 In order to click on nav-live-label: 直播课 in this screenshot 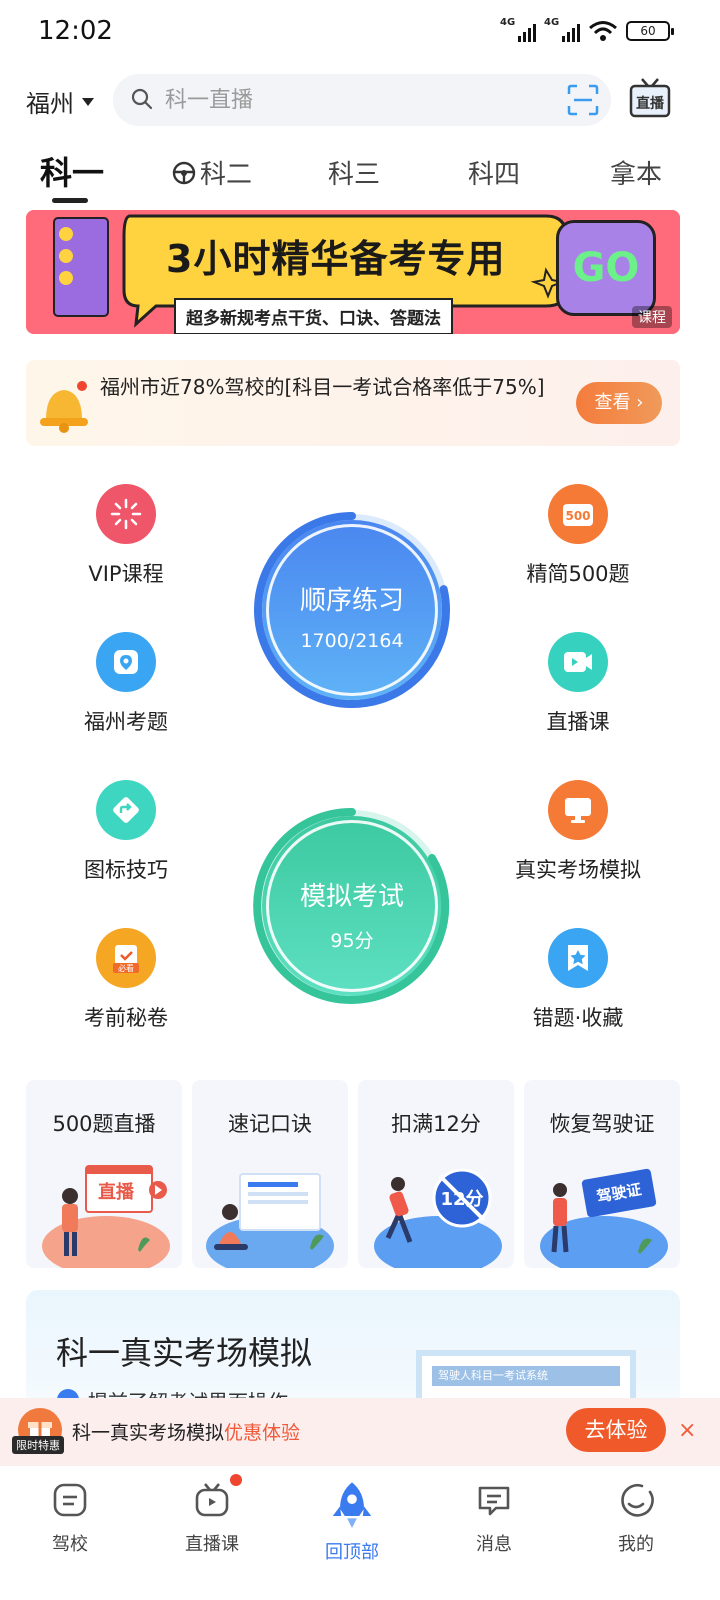, I will do `click(212, 1544)`.